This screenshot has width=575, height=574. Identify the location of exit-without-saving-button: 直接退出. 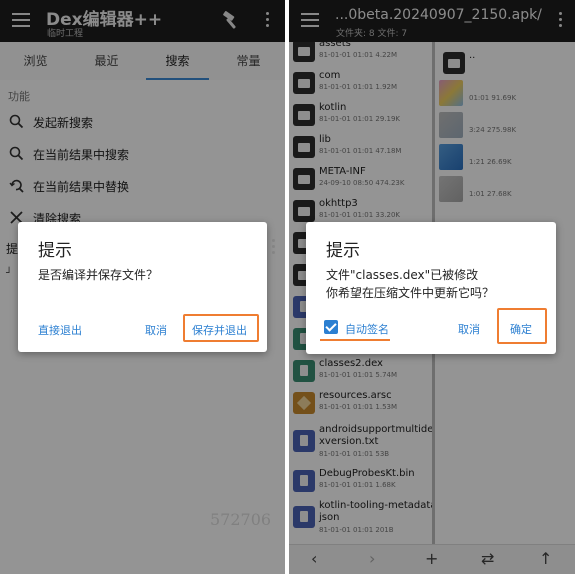
(60, 330).